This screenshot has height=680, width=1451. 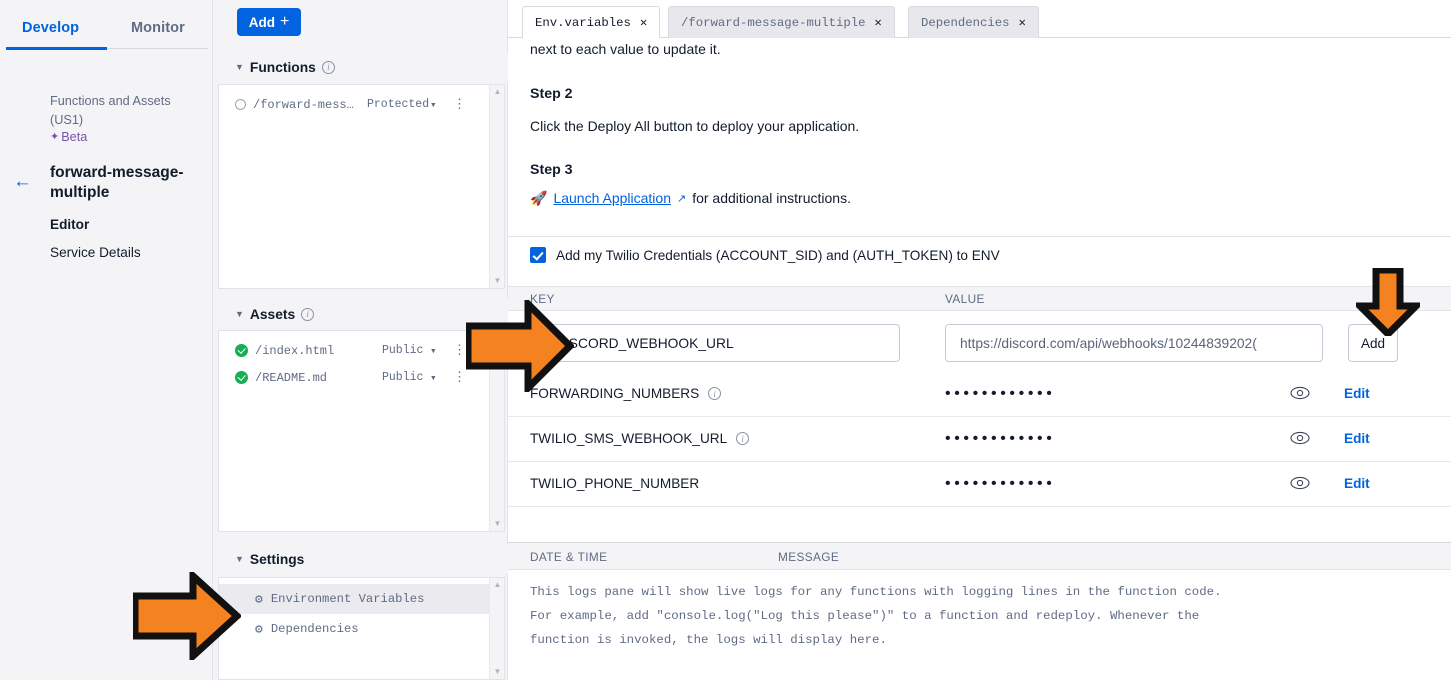 I want to click on rocket-icon: 🚀, so click(x=539, y=198).